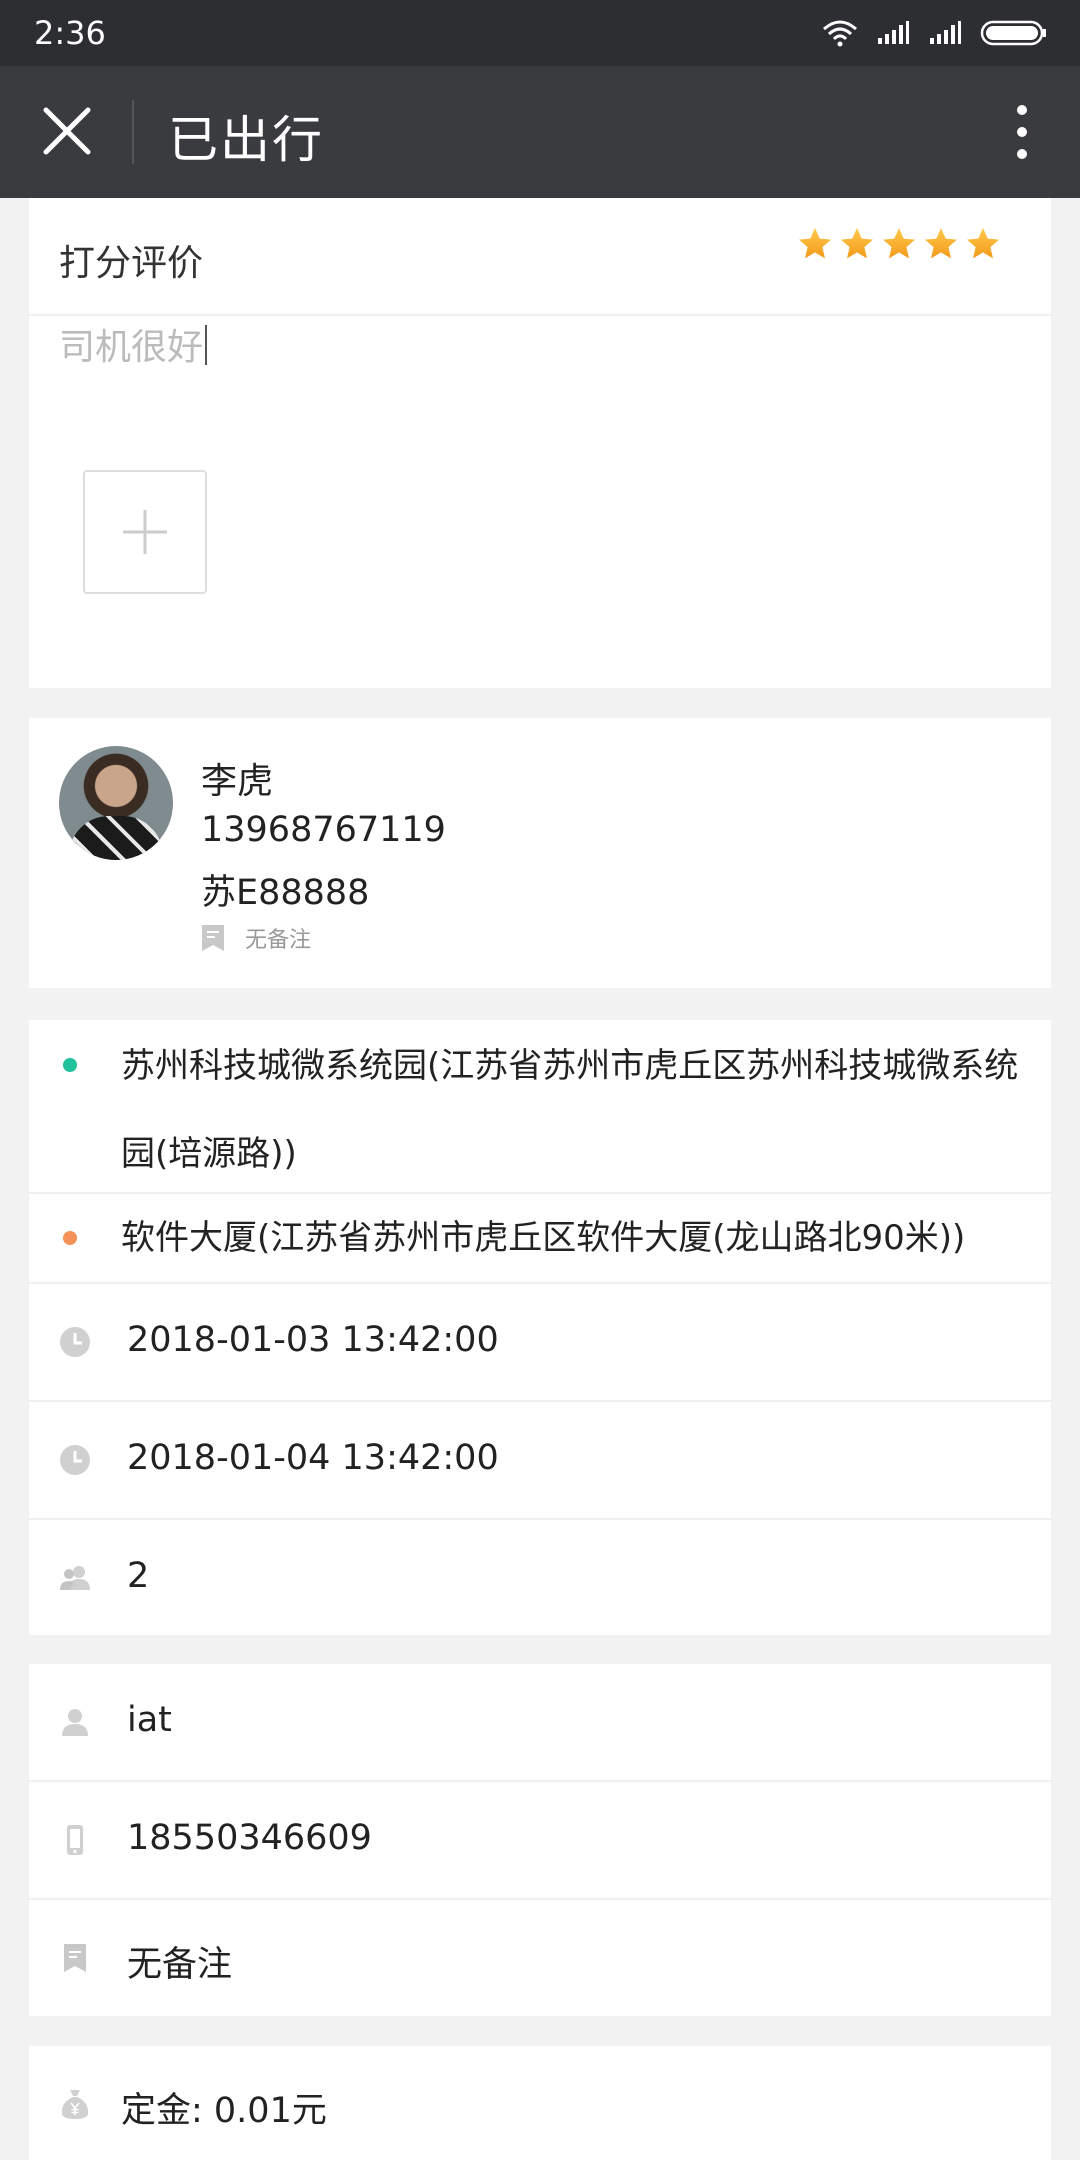 The height and width of the screenshot is (2160, 1080). What do you see at coordinates (313, 1458) in the screenshot?
I see `return-time: 2018-01-04 13:42:00` at bounding box center [313, 1458].